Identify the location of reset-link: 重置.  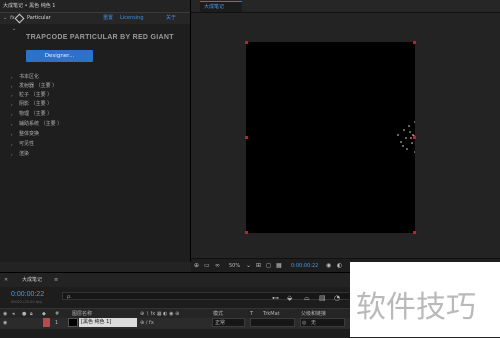
(108, 18).